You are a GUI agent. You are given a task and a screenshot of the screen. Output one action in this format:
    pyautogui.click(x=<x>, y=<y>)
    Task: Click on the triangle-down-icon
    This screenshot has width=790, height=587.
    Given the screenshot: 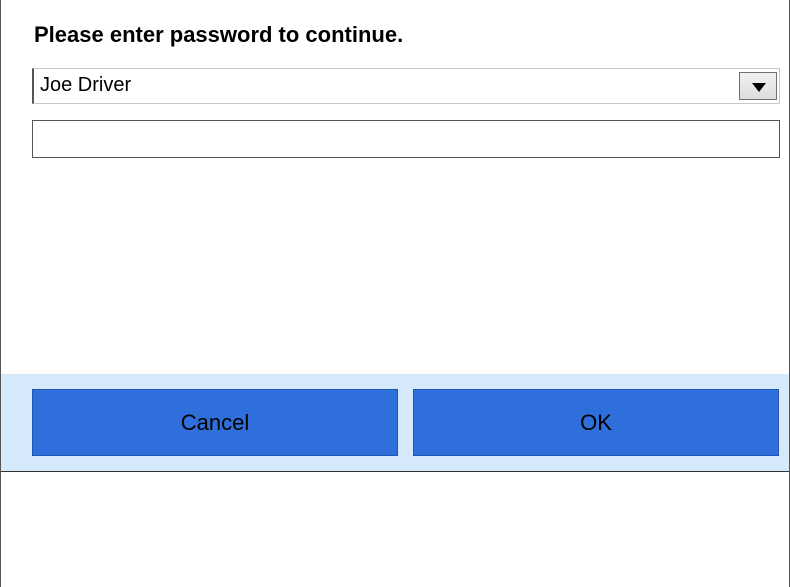 What is the action you would take?
    pyautogui.click(x=759, y=87)
    